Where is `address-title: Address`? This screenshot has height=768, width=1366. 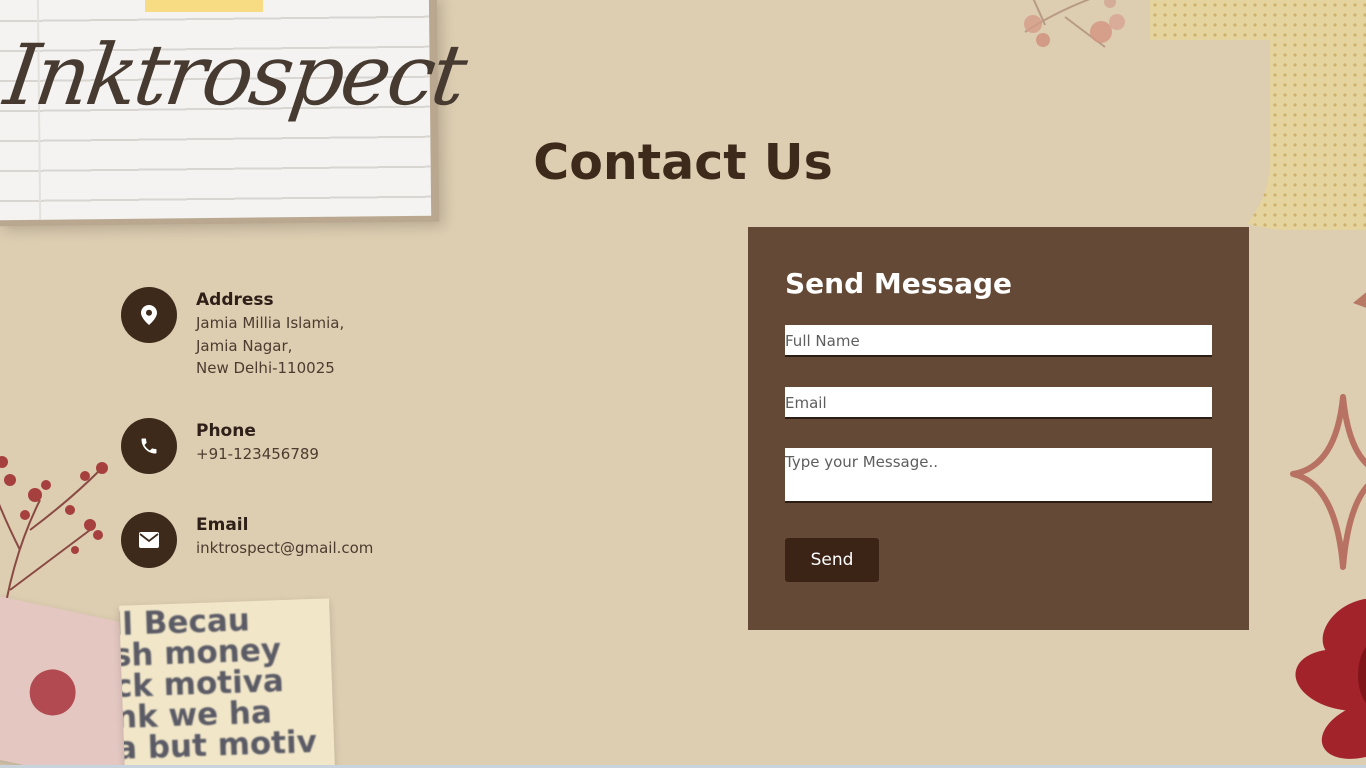
address-title: Address is located at coordinates (235, 300).